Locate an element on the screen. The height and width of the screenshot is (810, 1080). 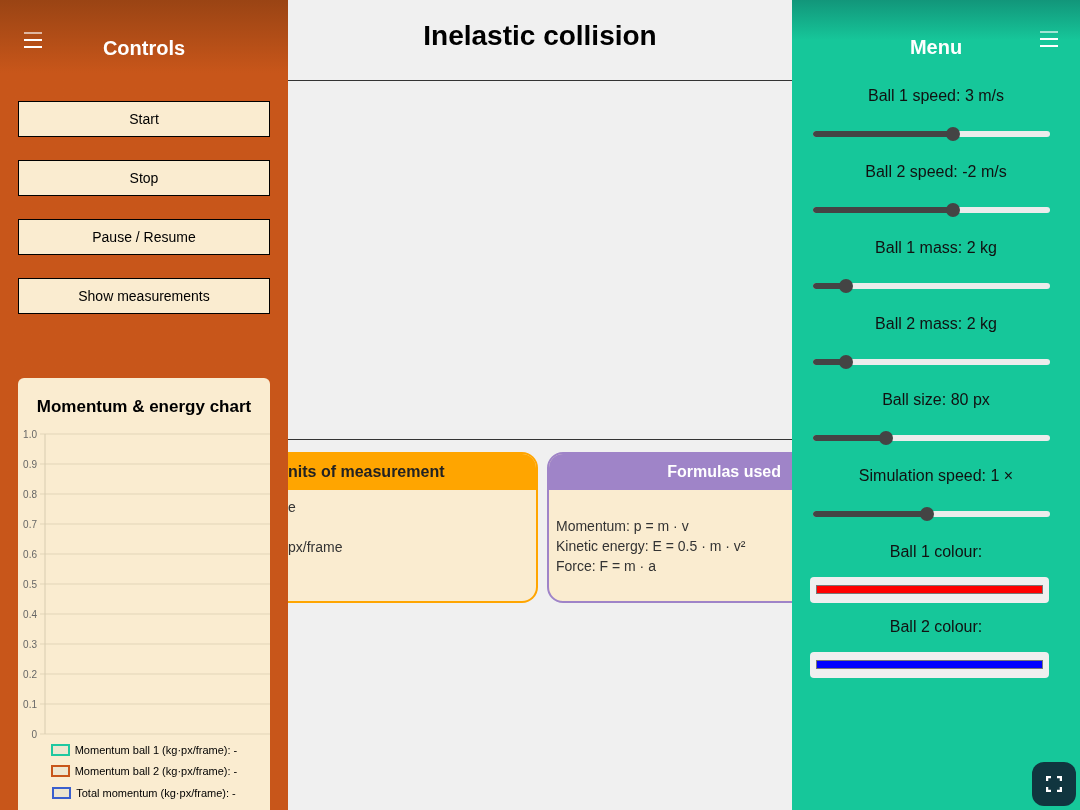
control-button: Show measurements is located at coordinates (144, 296).